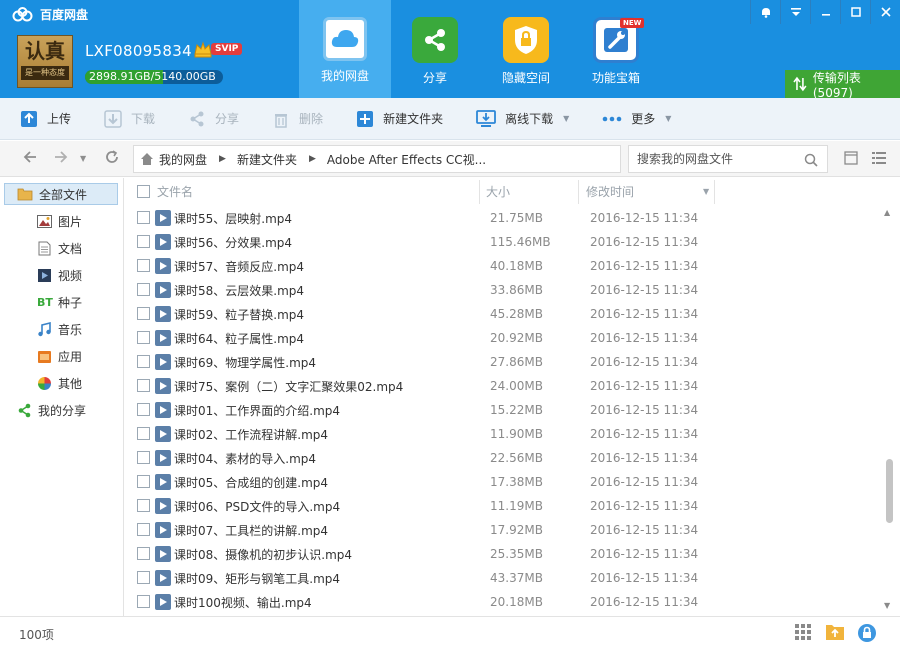 The width and height of the screenshot is (900, 650). I want to click on file-row: 课时08、摄像机的初步认识.mp4 25.35MB 2016-12-15 11:34, so click(505, 554).